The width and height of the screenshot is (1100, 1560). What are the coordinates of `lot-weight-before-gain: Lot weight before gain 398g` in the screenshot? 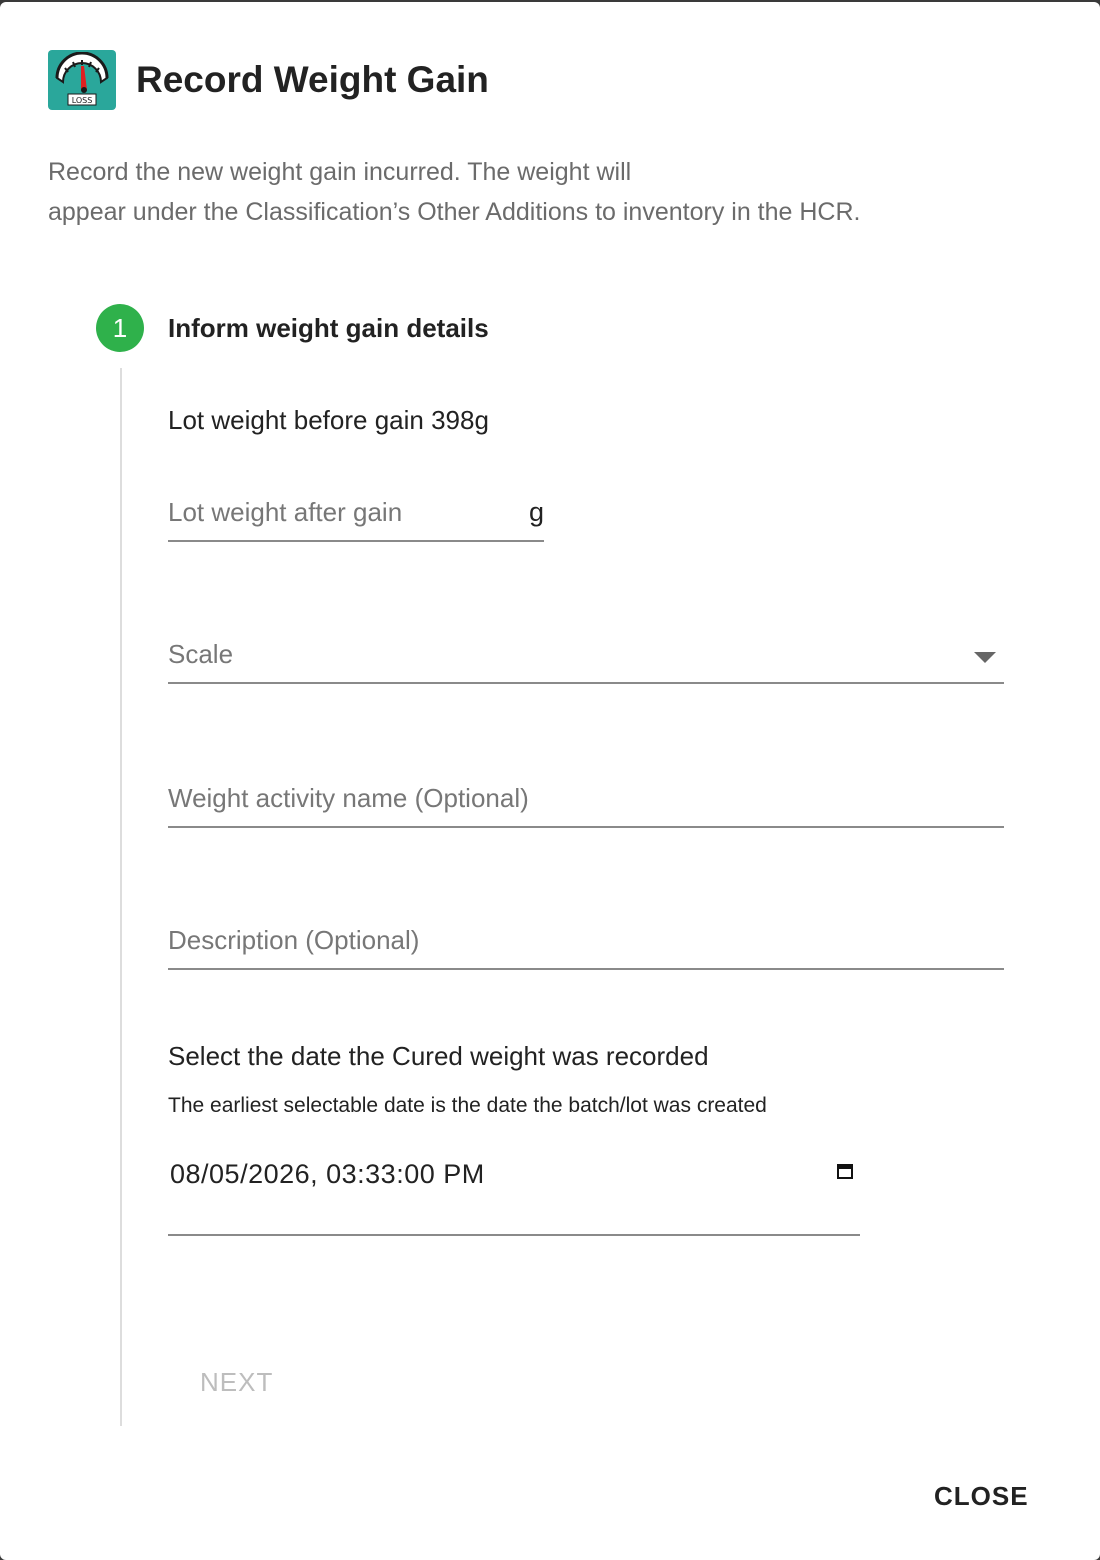 It's located at (328, 420).